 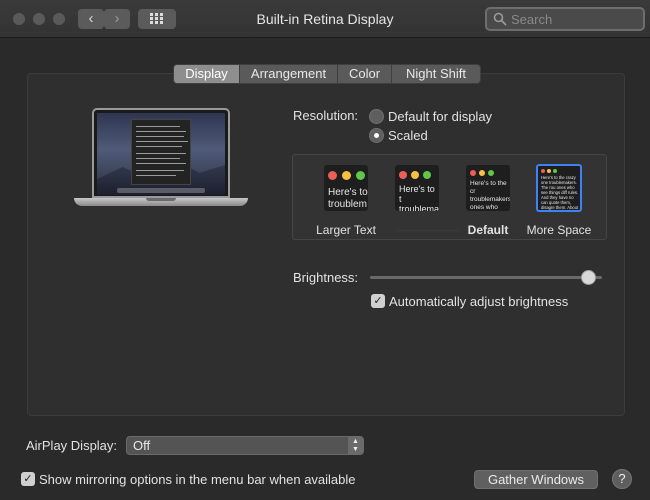 I want to click on title-bar: ‹ › Built-in Retina Display, so click(x=325, y=19).